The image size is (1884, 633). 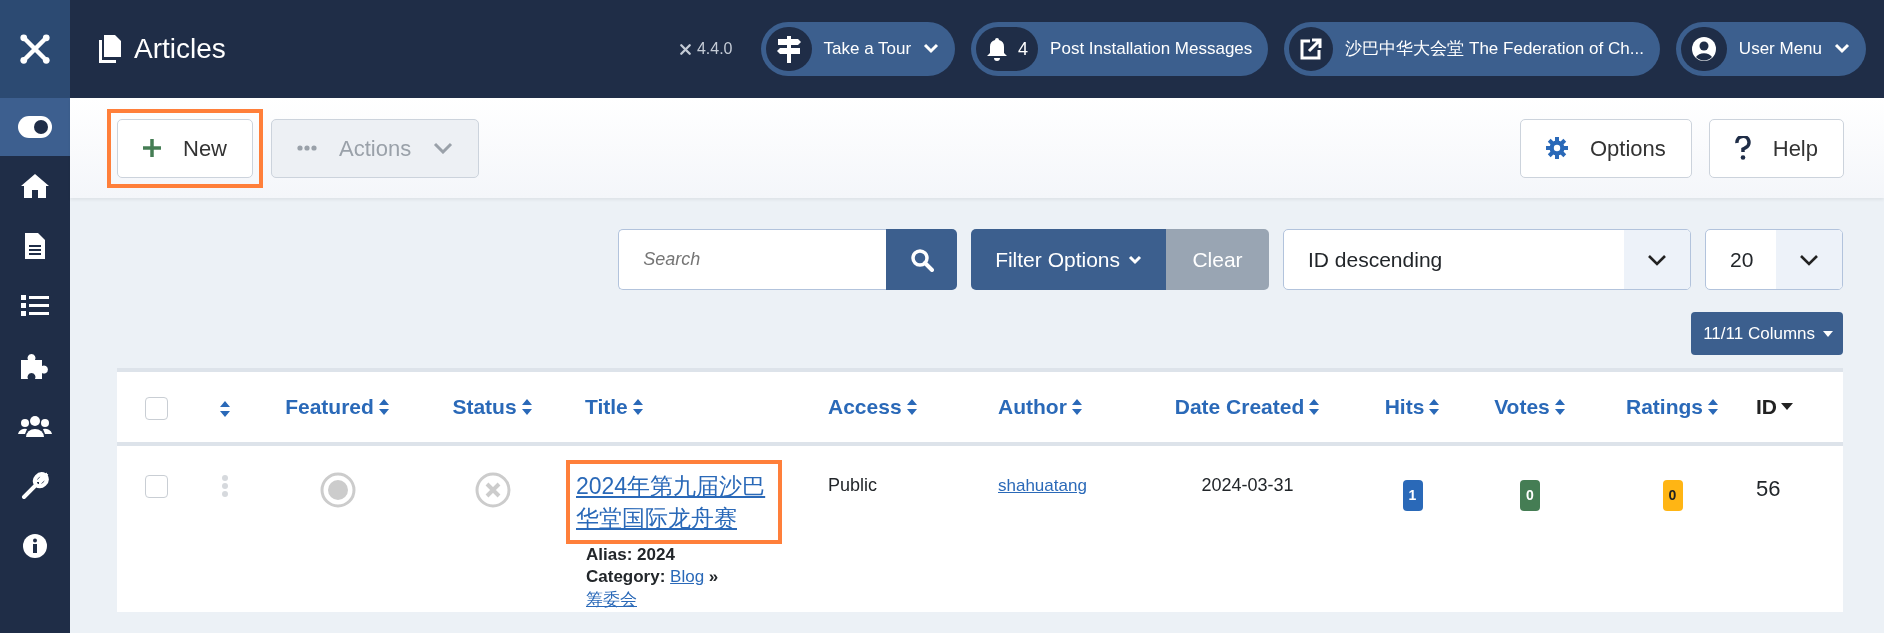 I want to click on search-icon, so click(x=921, y=259).